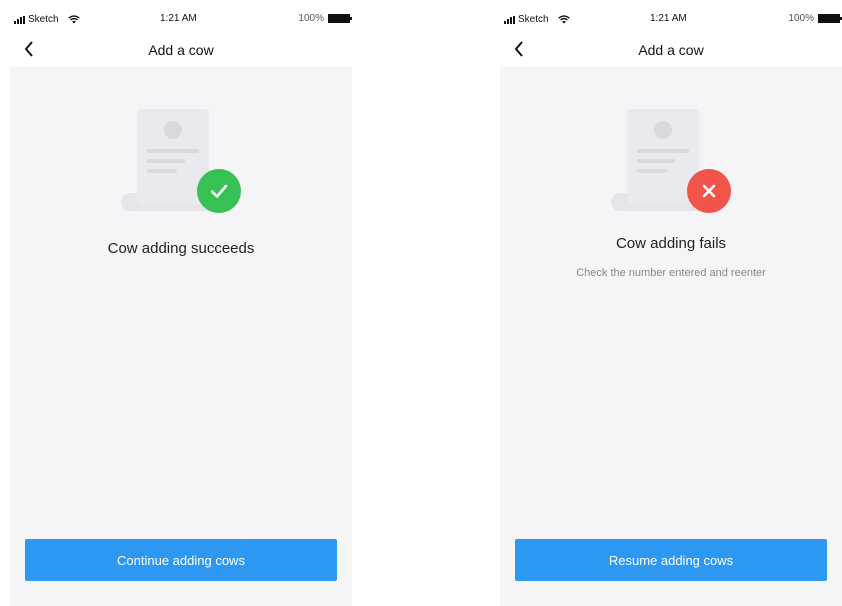 The width and height of the screenshot is (842, 606). I want to click on error-badge, so click(709, 191).